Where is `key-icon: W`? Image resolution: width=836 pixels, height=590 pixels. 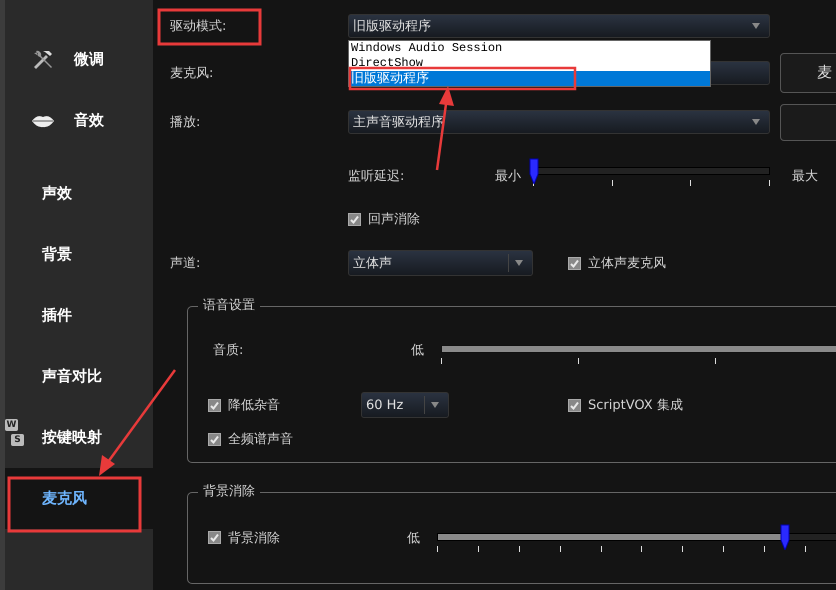 key-icon: W is located at coordinates (11, 425).